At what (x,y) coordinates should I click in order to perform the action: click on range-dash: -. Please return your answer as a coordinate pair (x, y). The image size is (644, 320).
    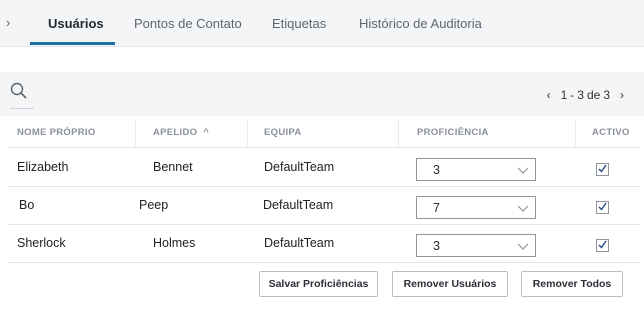
    Looking at the image, I should click on (572, 95).